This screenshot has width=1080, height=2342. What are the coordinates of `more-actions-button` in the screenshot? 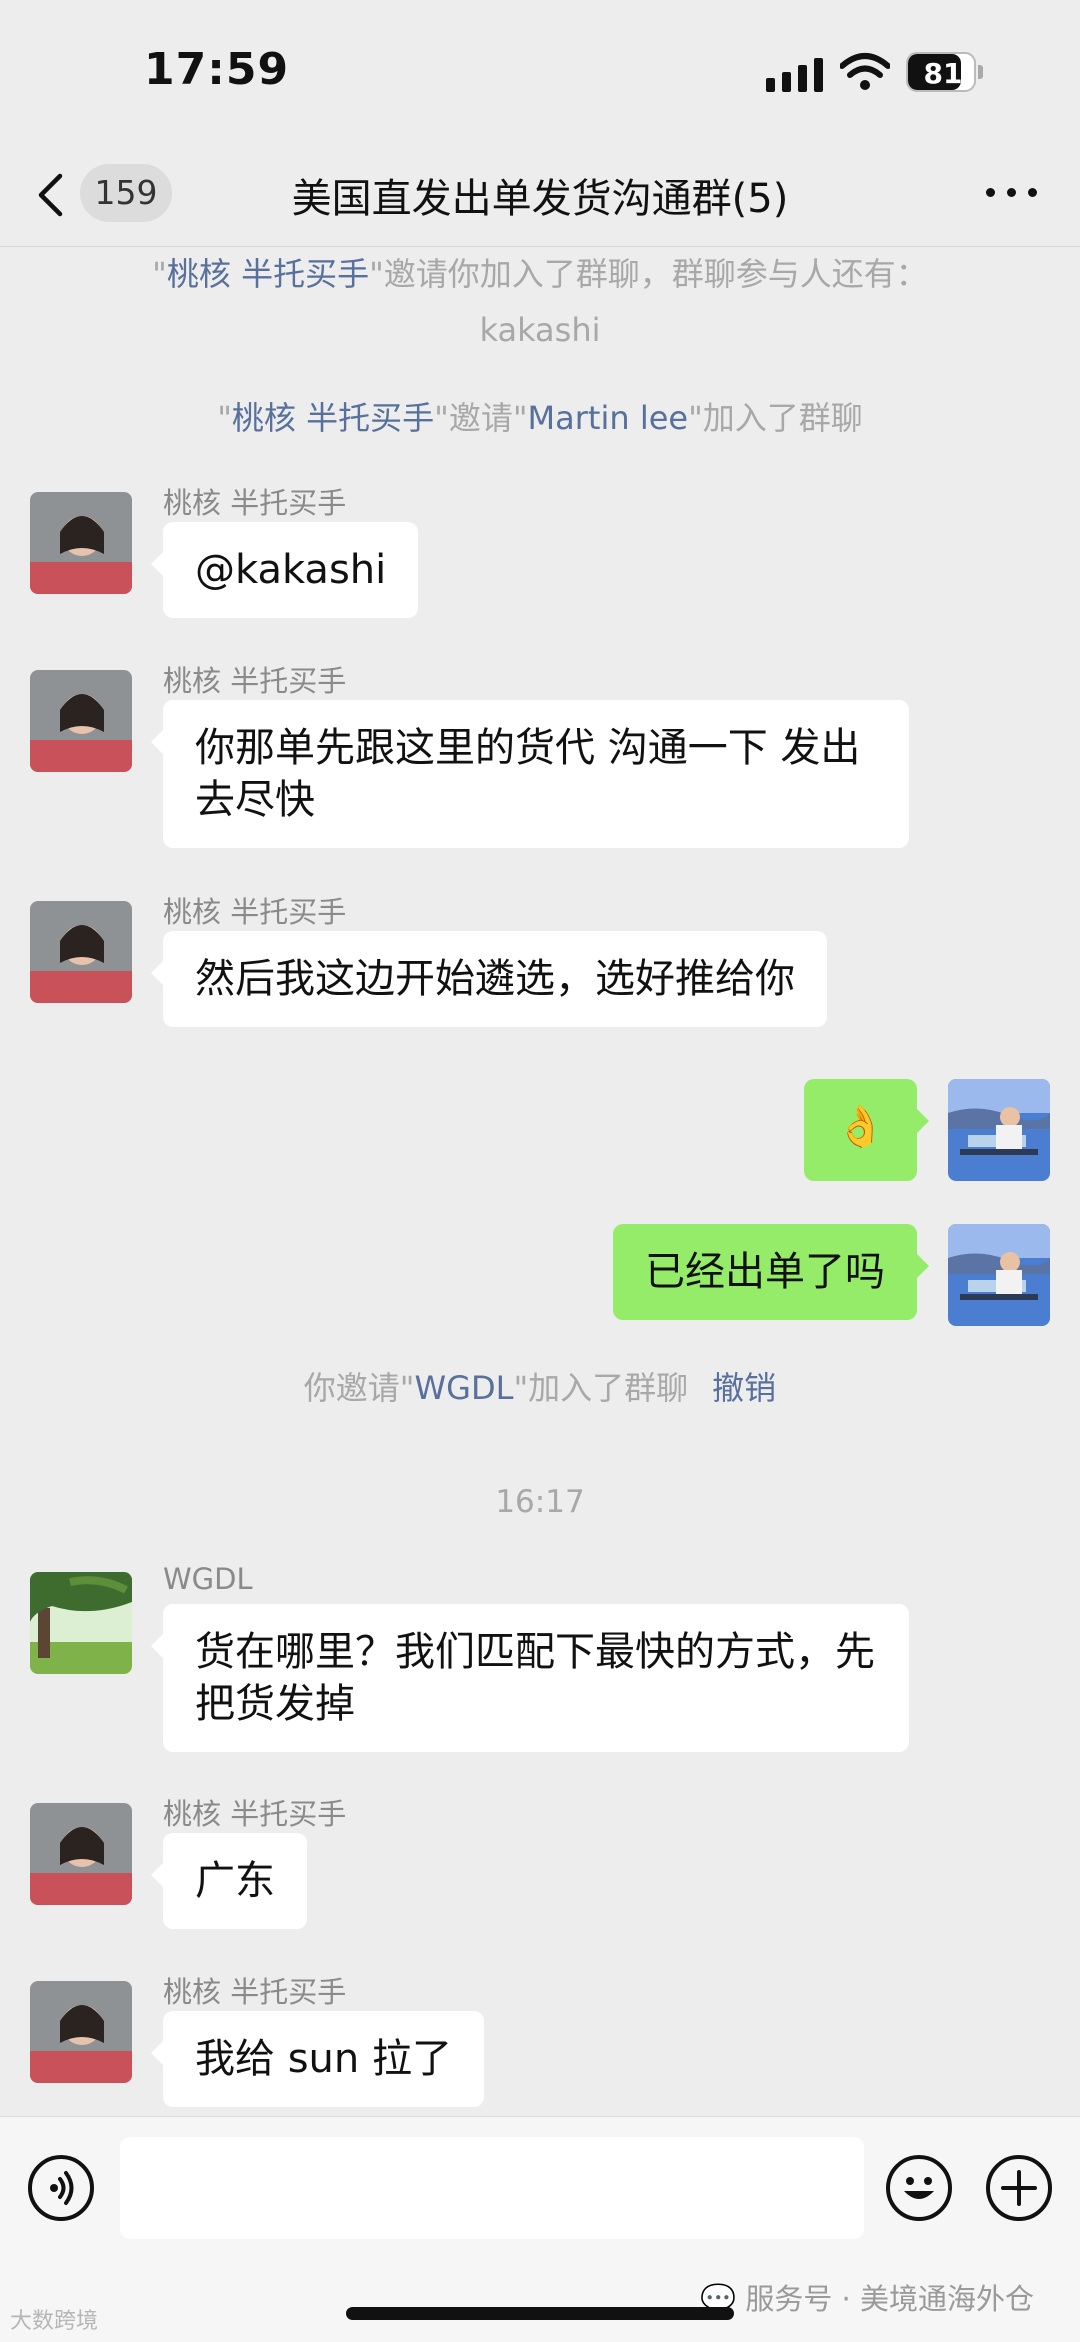 It's located at (1019, 2188).